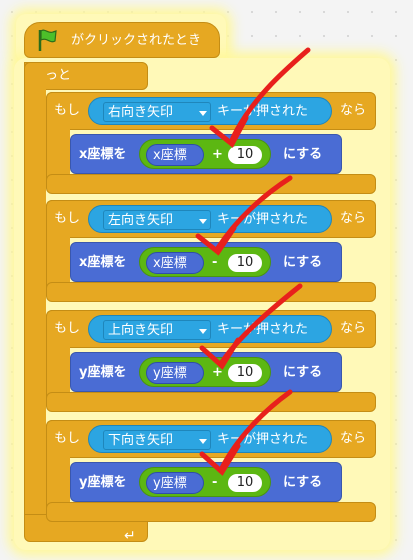 The width and height of the screenshot is (413, 560). Describe the element at coordinates (141, 330) in the screenshot. I see `key-dropdown-value: 上向き矢印` at that location.